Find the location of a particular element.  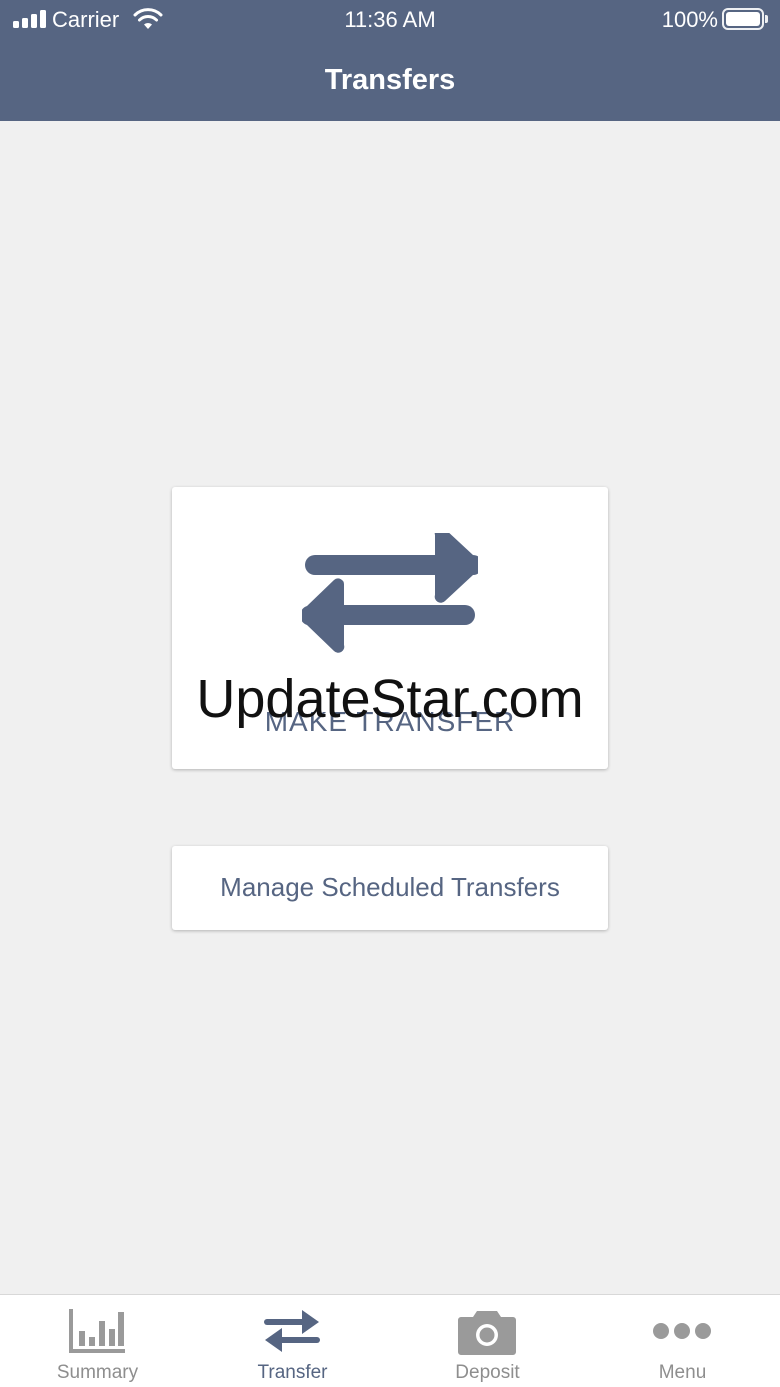

tab-transfer: Transfer is located at coordinates (292, 1341).